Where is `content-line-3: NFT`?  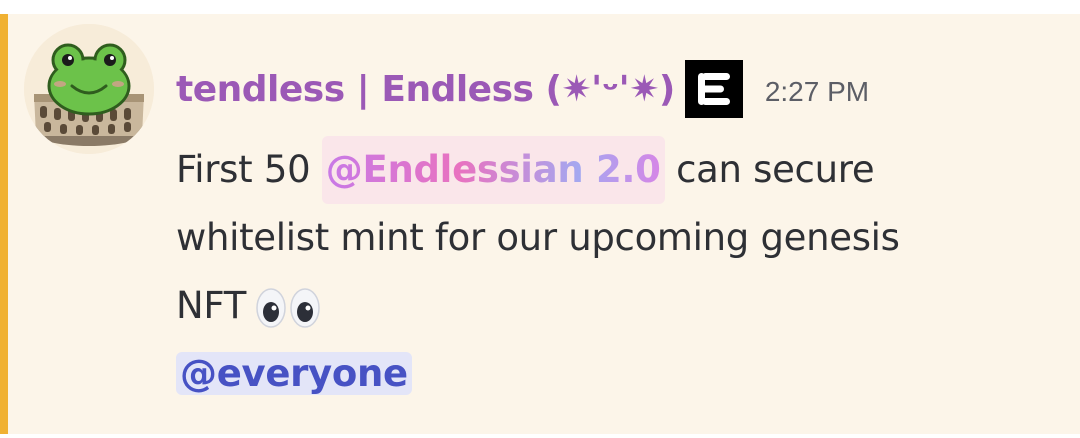 content-line-3: NFT is located at coordinates (616, 306).